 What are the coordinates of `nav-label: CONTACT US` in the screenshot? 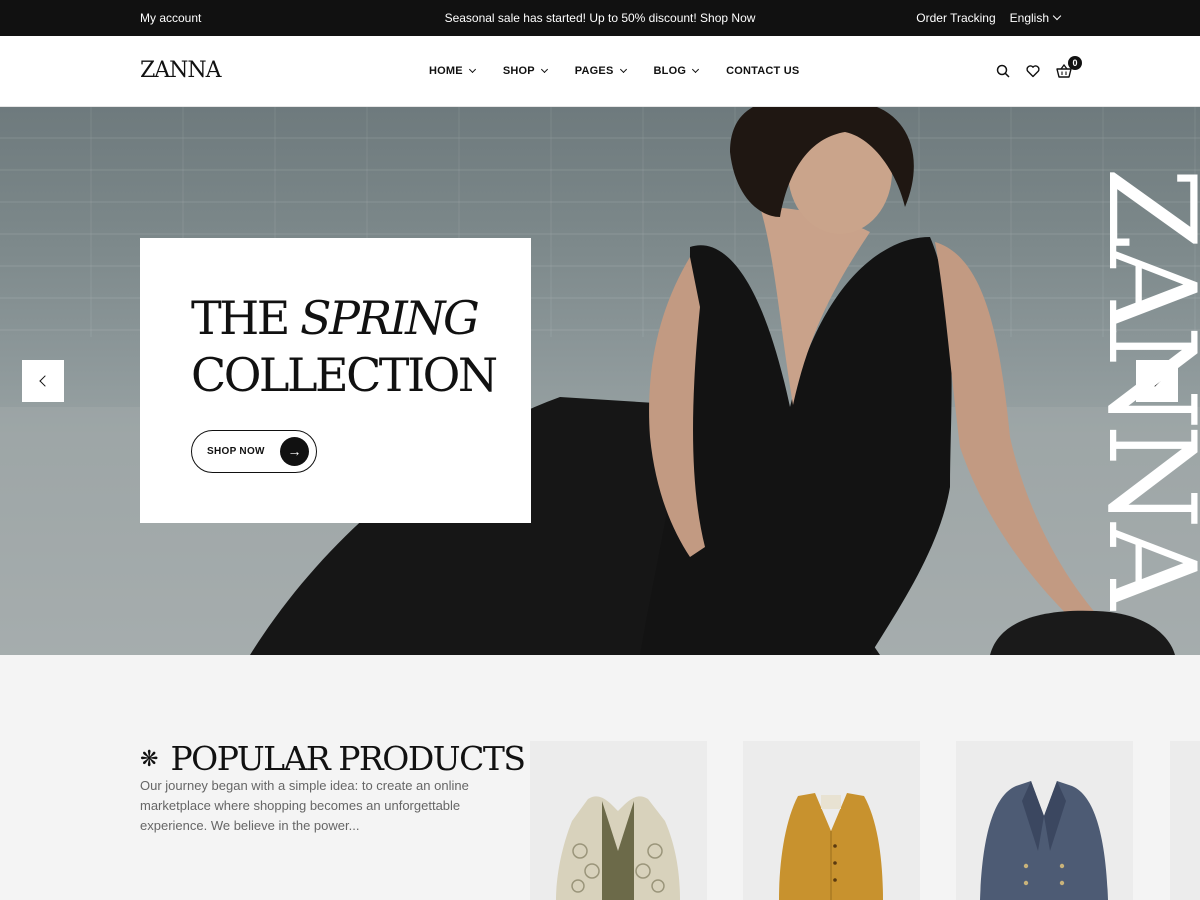 It's located at (763, 71).